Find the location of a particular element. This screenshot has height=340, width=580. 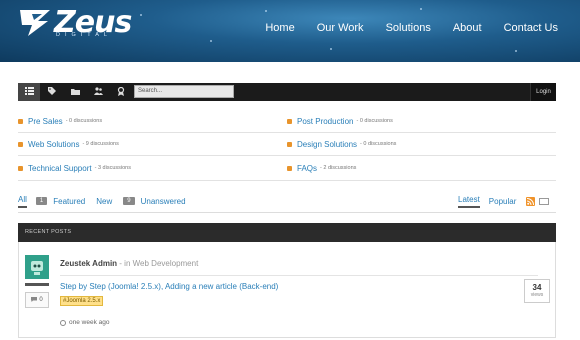

post-tag: #Joomla 2.5.x is located at coordinates (82, 301).